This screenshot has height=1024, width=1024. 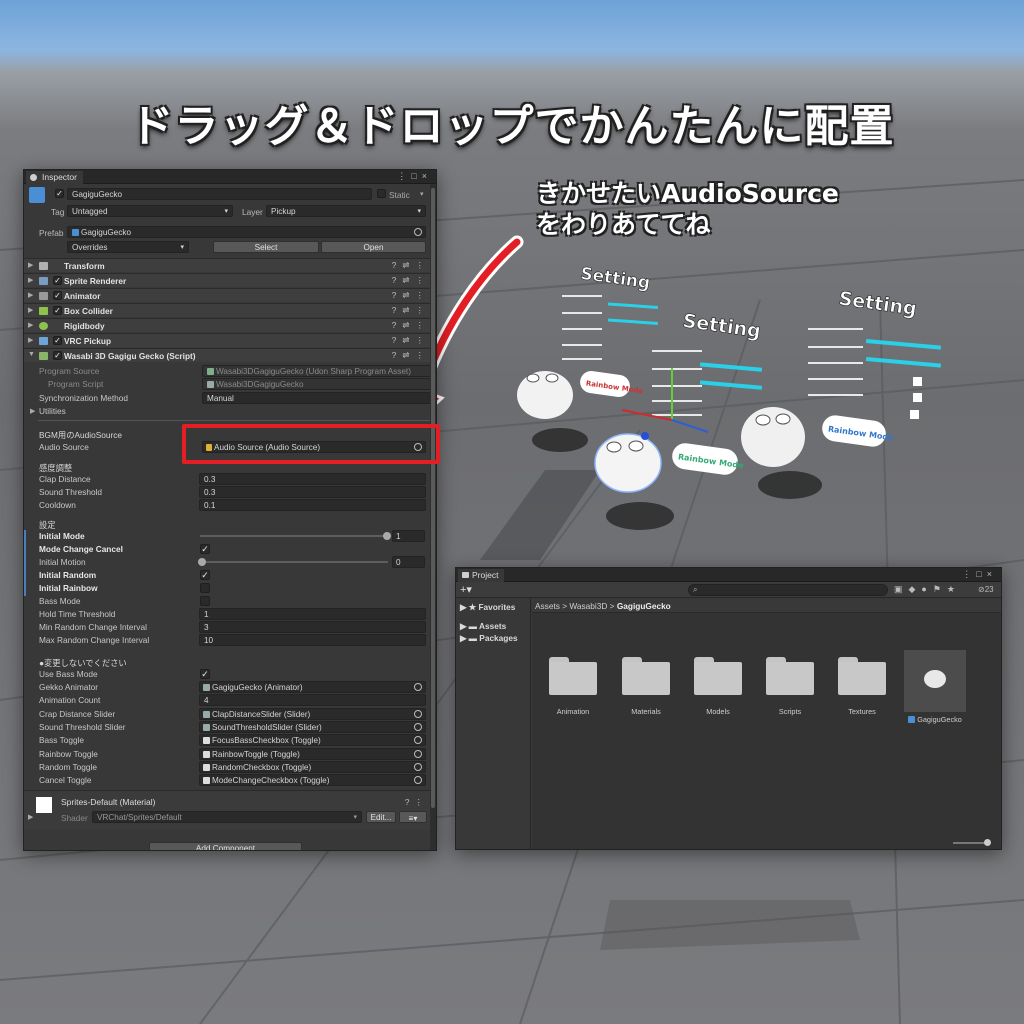 What do you see at coordinates (230, 265) in the screenshot?
I see `component-transform: ▶ Transform ?⇌⋮` at bounding box center [230, 265].